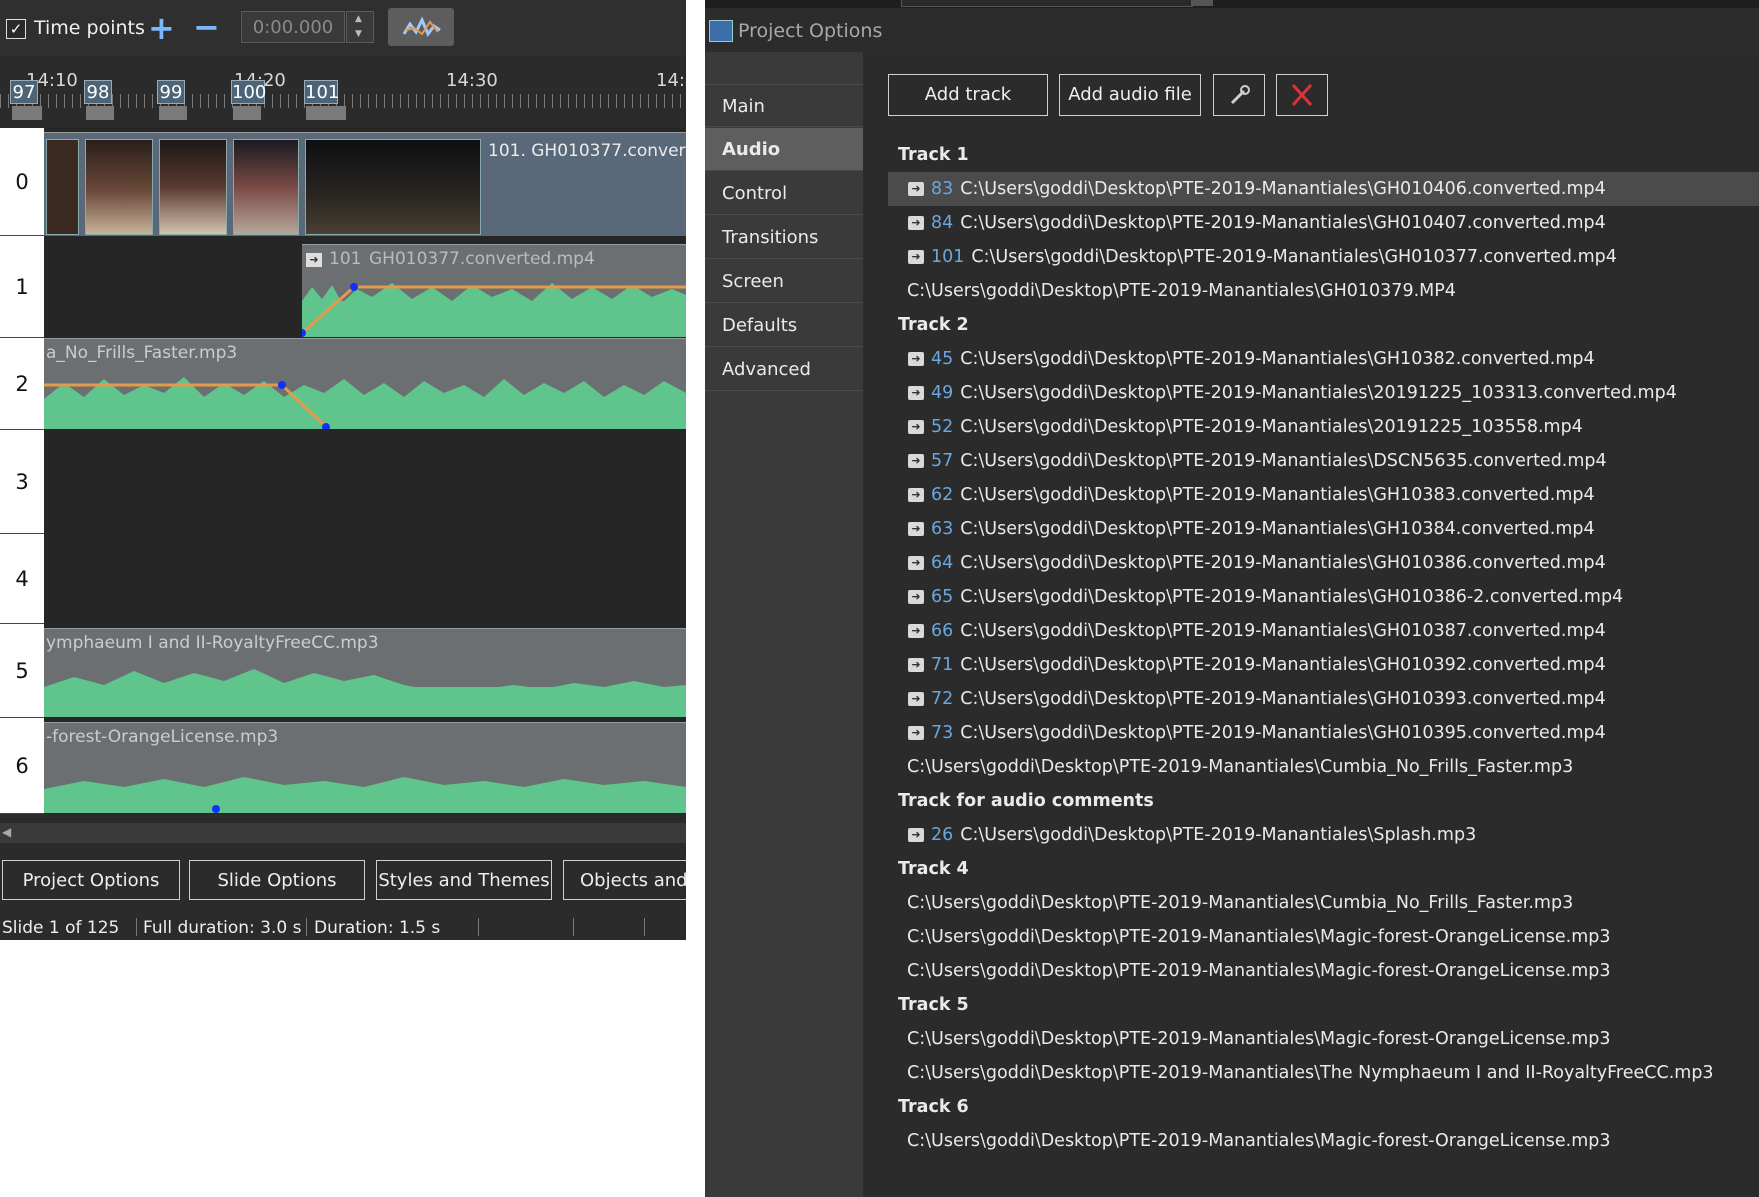  Describe the element at coordinates (365, 672) in the screenshot. I see `audio-clip-track5: ymphaeum I and II-RoyaltyFreeCC.mp3` at that location.